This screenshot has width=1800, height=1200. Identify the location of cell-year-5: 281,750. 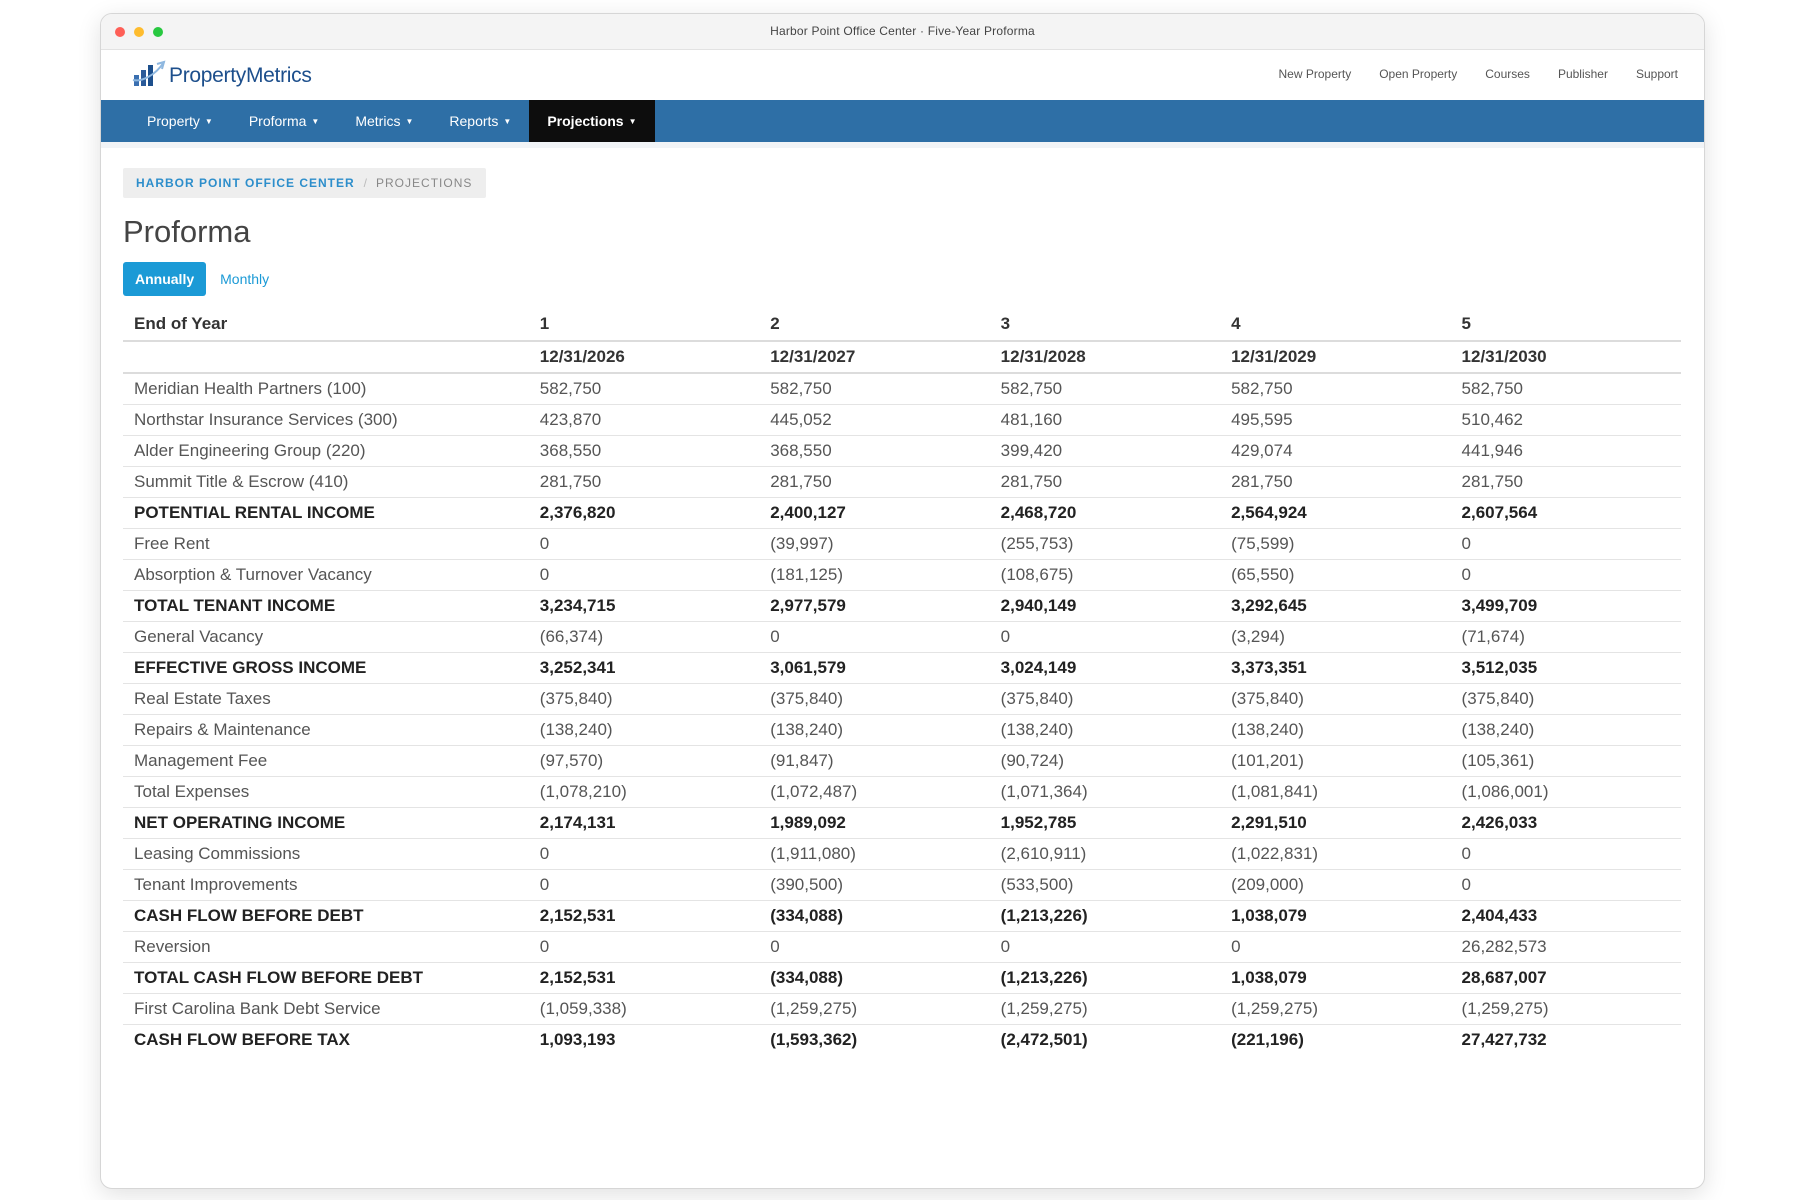
(1565, 482).